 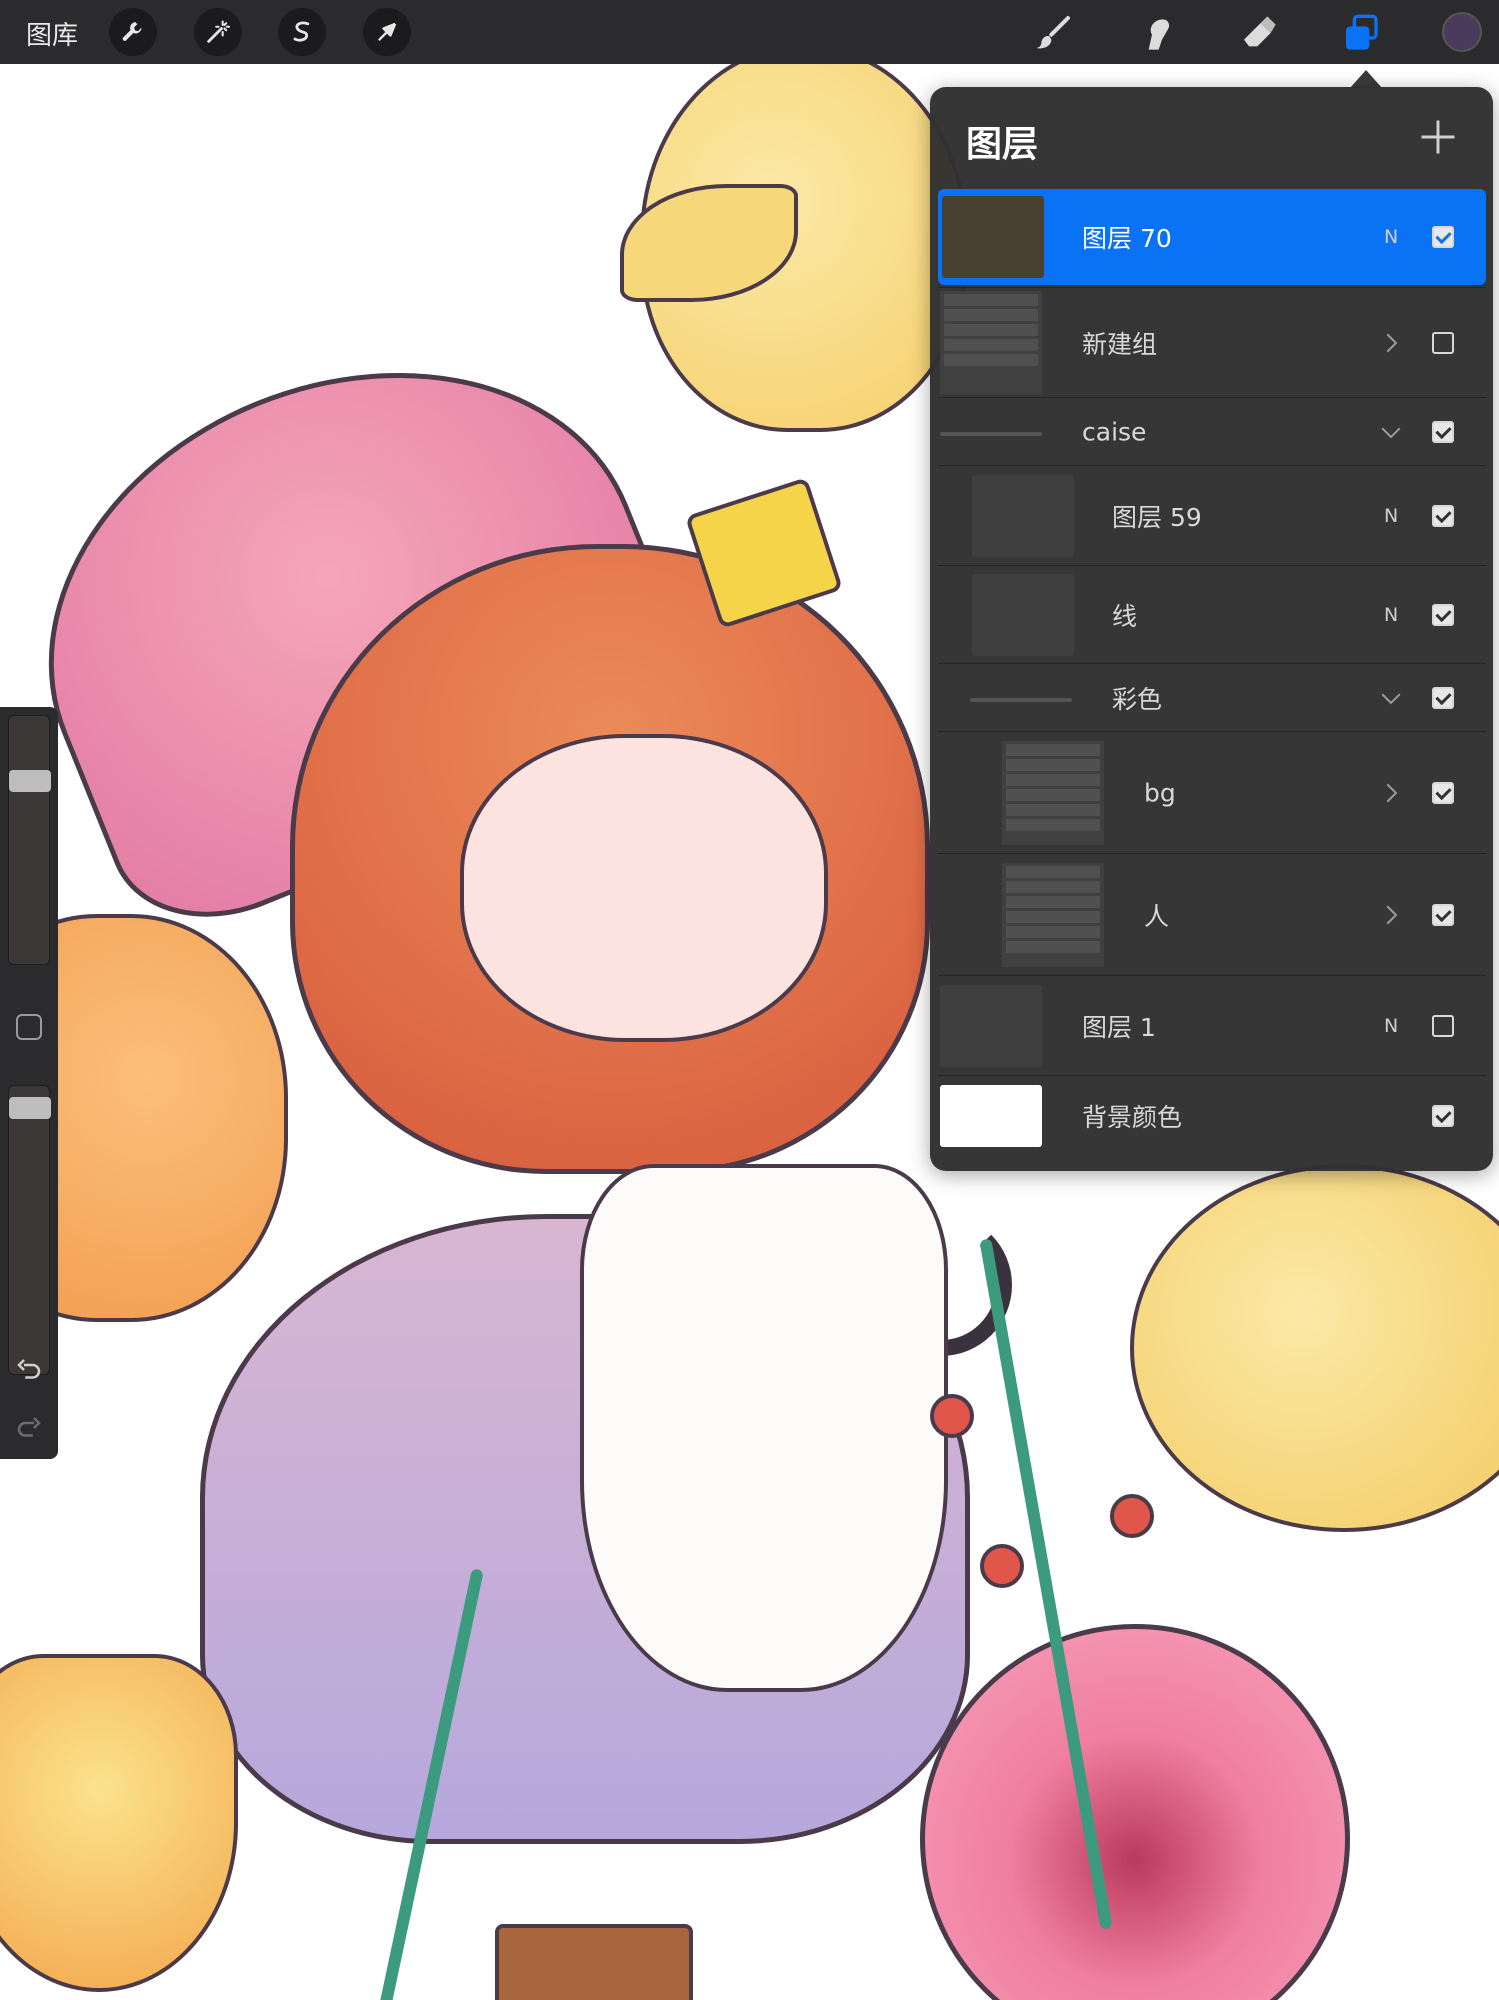 What do you see at coordinates (1212, 1115) in the screenshot?
I see `layer-row: 背景颜色` at bounding box center [1212, 1115].